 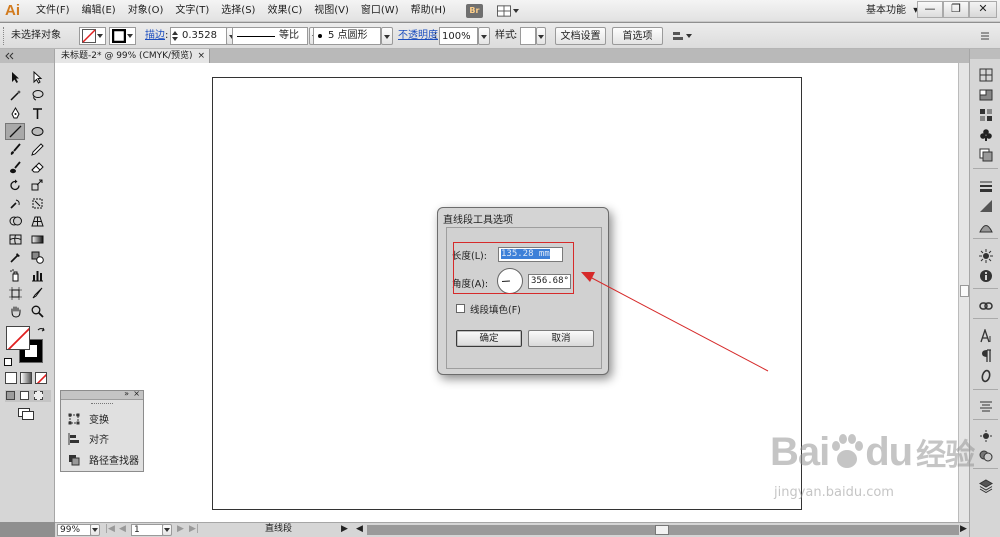 What do you see at coordinates (198, 36) in the screenshot?
I see `stroke-weight-input: 0.3528` at bounding box center [198, 36].